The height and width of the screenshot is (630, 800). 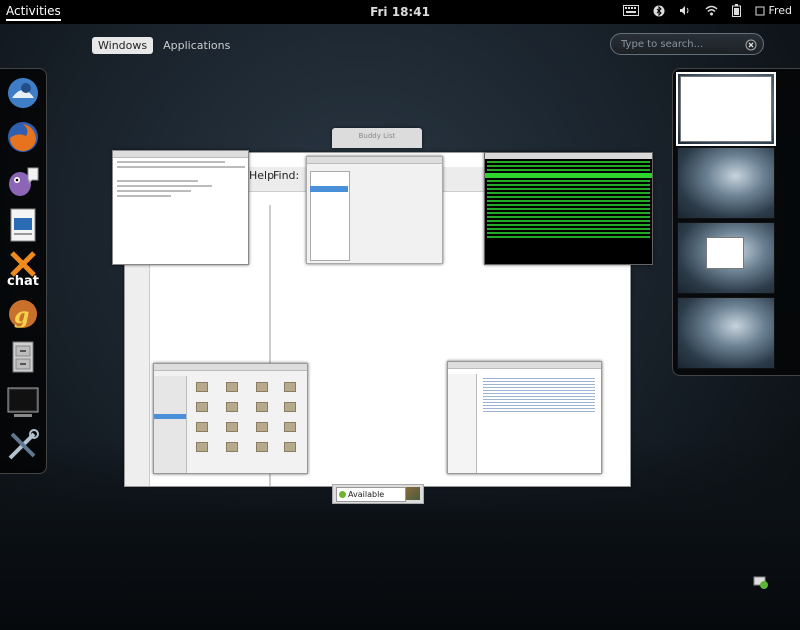 What do you see at coordinates (682, 44) in the screenshot?
I see `search-input` at bounding box center [682, 44].